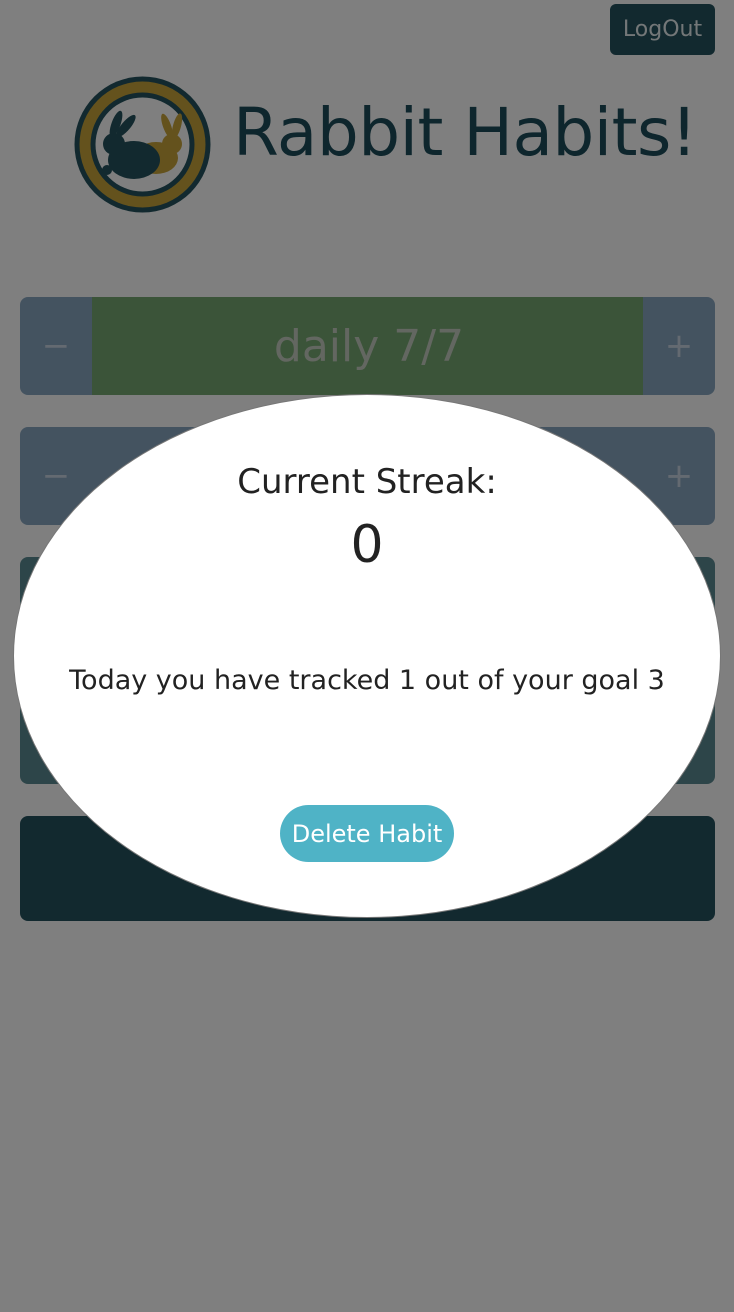 This screenshot has height=1312, width=734. I want to click on delete-habit-button: Delete Habit, so click(367, 833).